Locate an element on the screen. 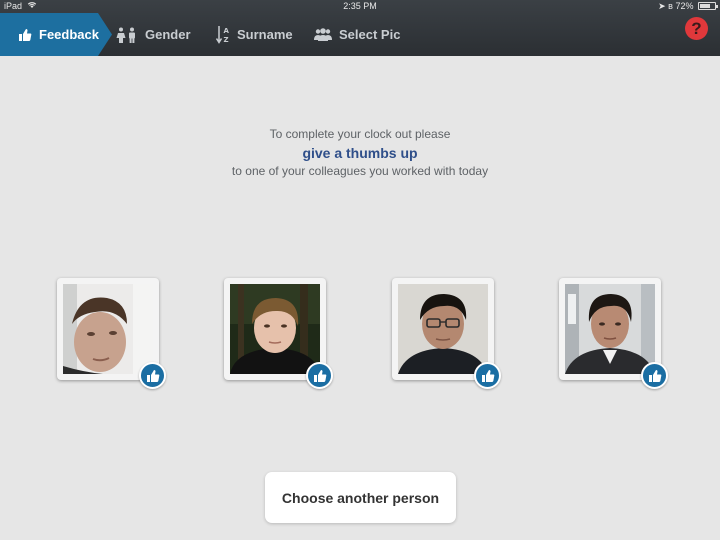  tab-label: Select Pic is located at coordinates (370, 34).